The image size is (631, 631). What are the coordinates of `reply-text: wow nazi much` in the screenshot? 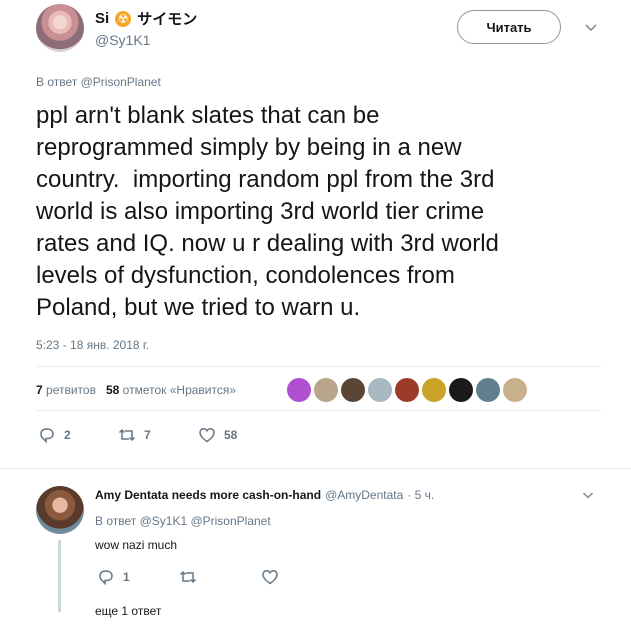 It's located at (136, 545).